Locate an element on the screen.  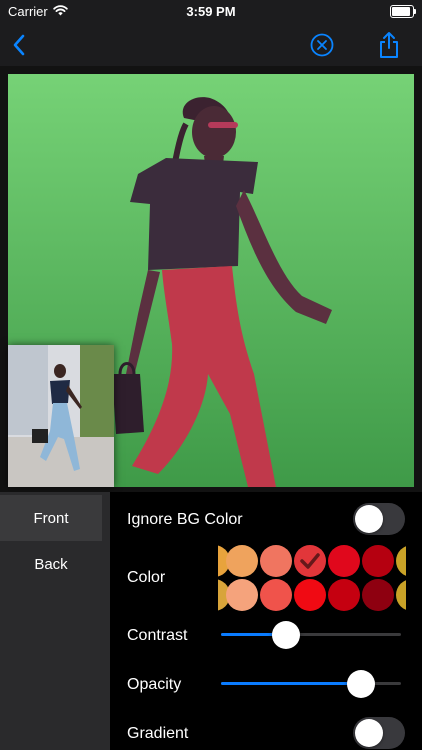
status-bar: Carrier 3:59 PM is located at coordinates (211, 12).